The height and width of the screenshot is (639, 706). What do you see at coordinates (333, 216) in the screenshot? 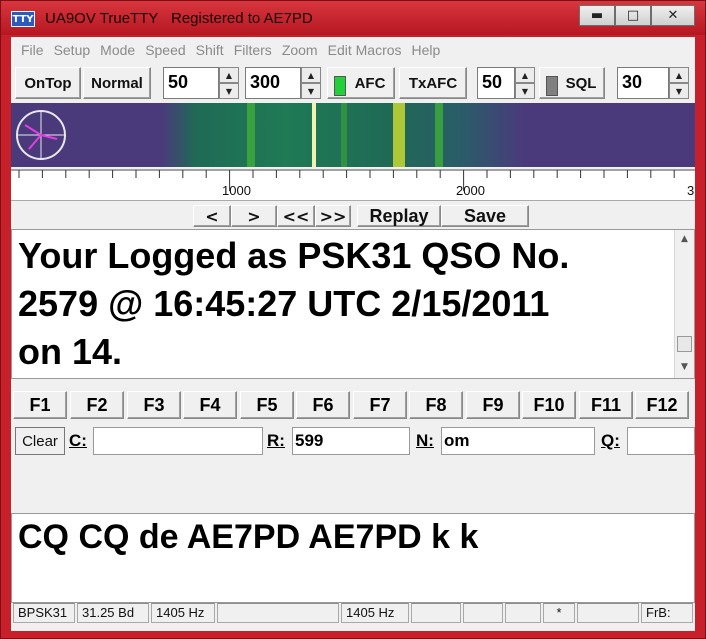
I see `fast-forward-button: >>` at bounding box center [333, 216].